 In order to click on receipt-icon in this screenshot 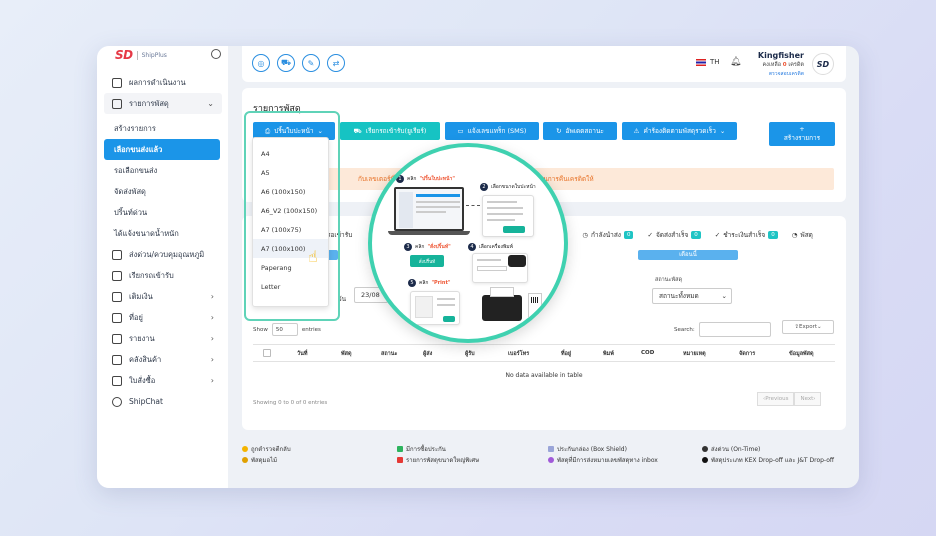, I will do `click(117, 380)`.